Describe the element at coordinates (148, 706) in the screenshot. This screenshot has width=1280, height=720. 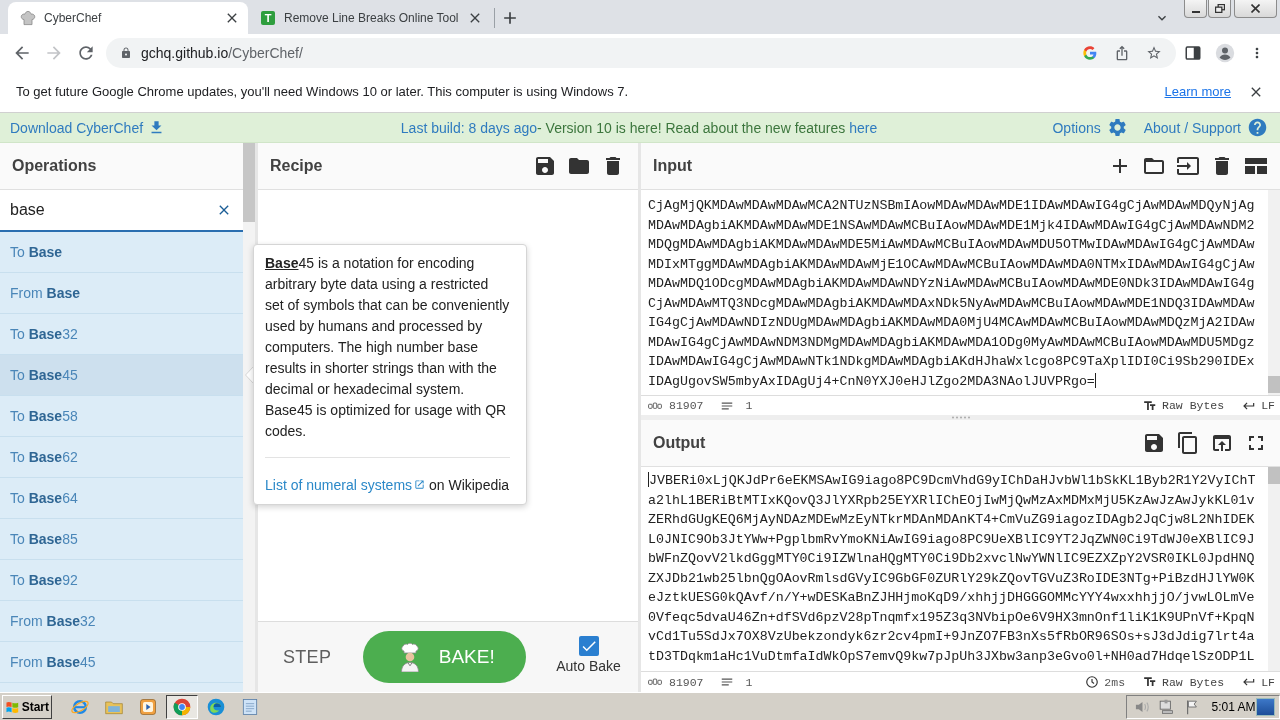
I see `media-player-icon` at that location.